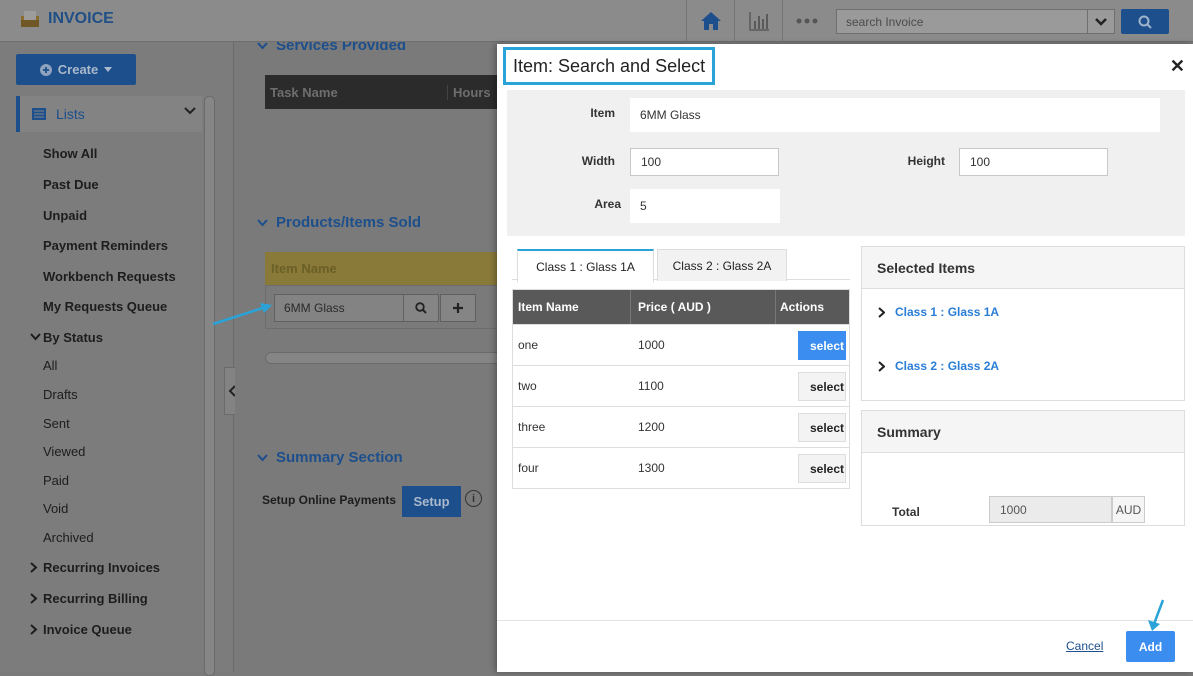 The width and height of the screenshot is (1193, 676). What do you see at coordinates (329, 500) in the screenshot?
I see `setup-online-payments-label: Setup Online Payments` at bounding box center [329, 500].